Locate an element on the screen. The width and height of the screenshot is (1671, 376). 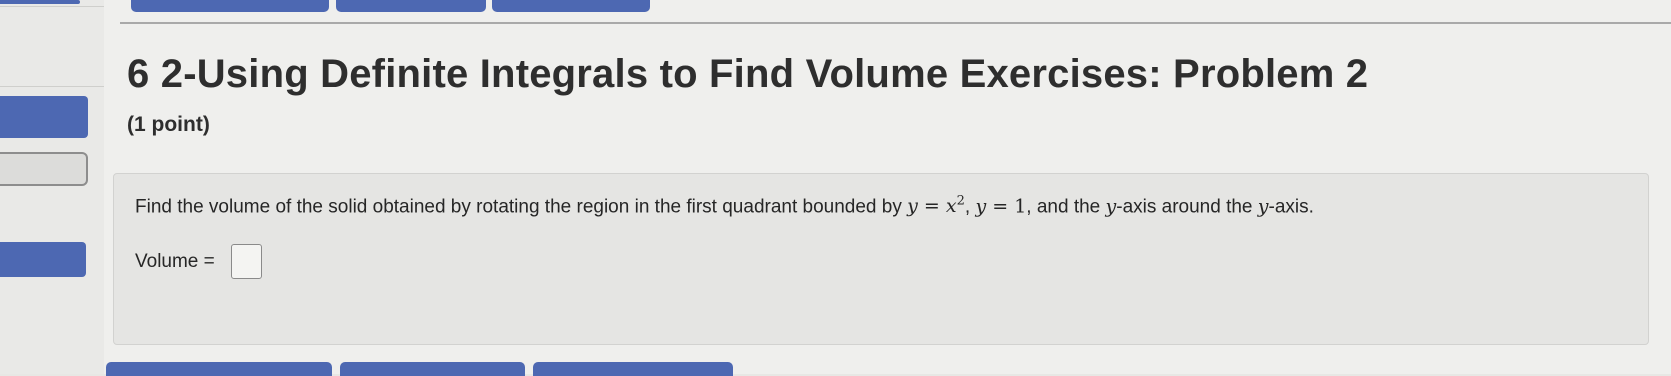
eq1-lhs: y is located at coordinates (912, 206).